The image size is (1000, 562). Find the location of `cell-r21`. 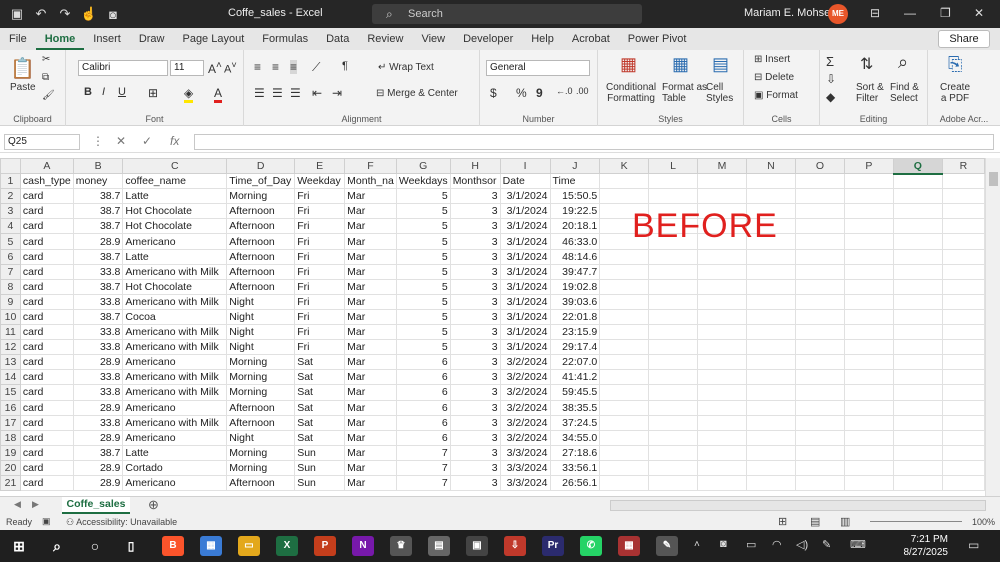

cell-r21 is located at coordinates (963, 483).